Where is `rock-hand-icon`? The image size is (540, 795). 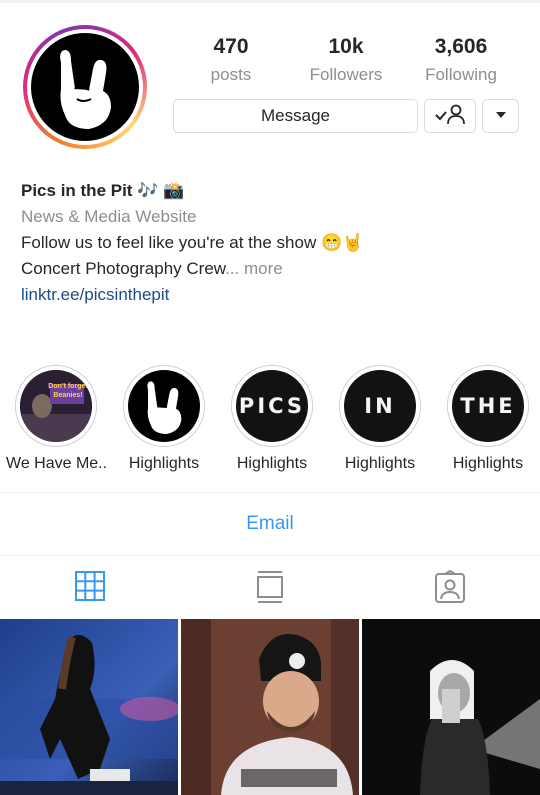 rock-hand-icon is located at coordinates (164, 407).